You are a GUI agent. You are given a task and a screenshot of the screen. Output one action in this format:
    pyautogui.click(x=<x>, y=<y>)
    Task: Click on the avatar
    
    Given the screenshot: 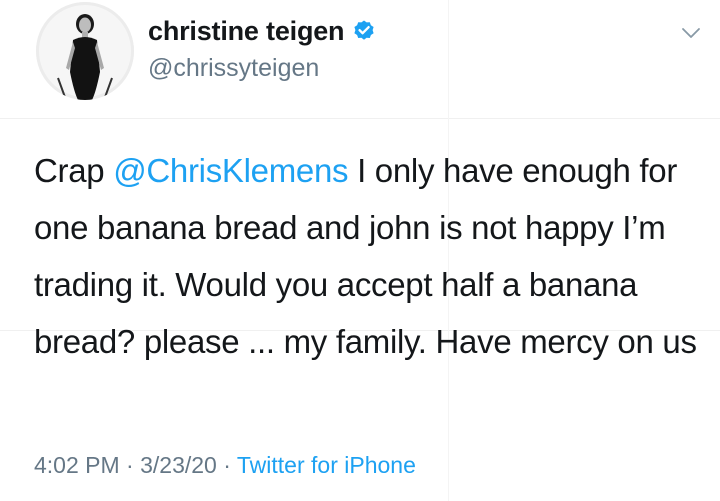 What is the action you would take?
    pyautogui.click(x=85, y=51)
    